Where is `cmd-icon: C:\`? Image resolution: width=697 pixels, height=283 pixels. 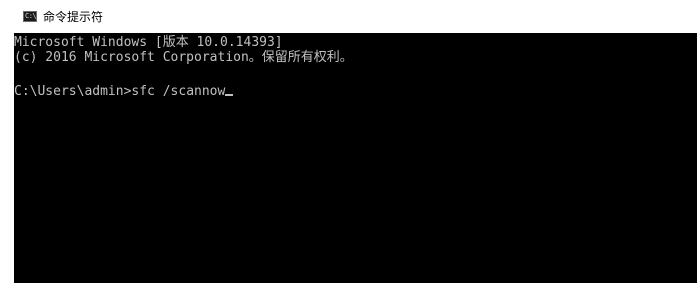
cmd-icon: C:\ is located at coordinates (30, 16).